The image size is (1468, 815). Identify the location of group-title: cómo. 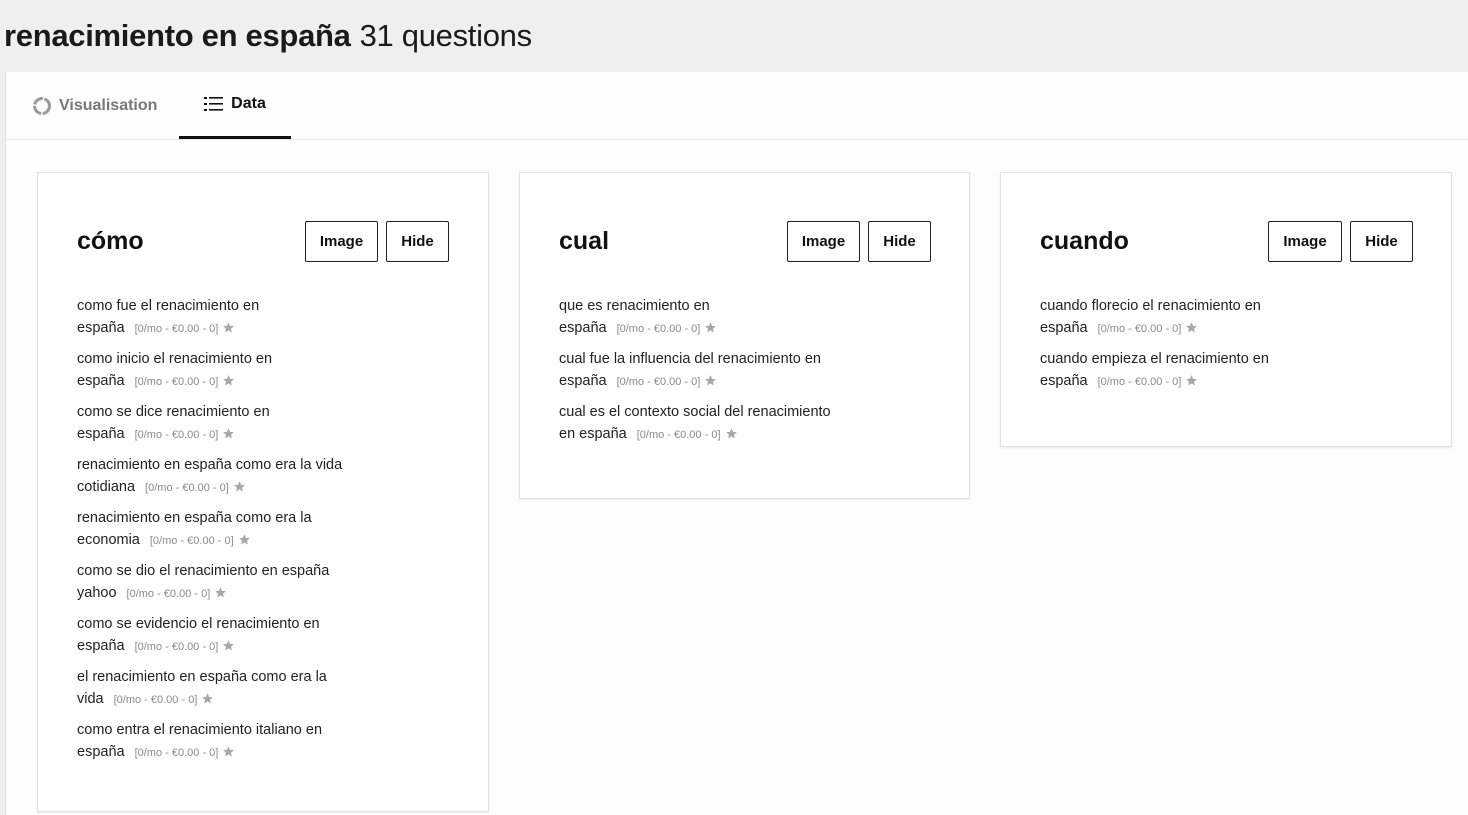
(110, 241).